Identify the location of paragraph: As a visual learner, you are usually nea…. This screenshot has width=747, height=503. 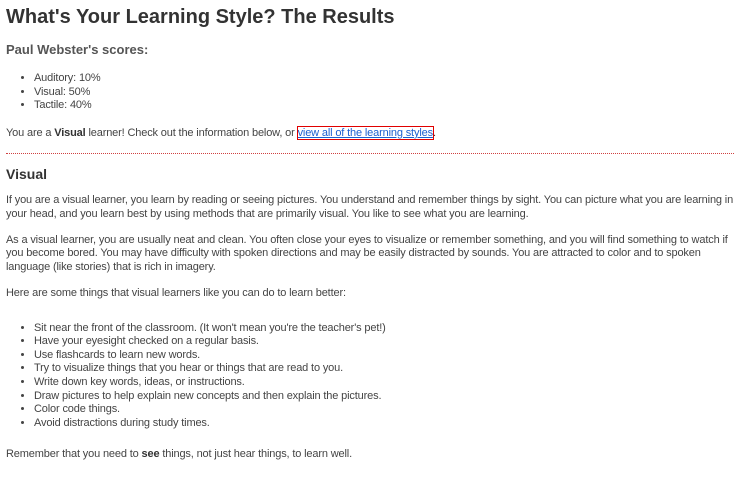
(367, 253).